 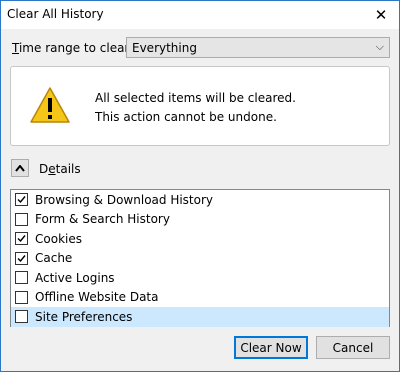 I want to click on close-icon: ✕, so click(x=381, y=15).